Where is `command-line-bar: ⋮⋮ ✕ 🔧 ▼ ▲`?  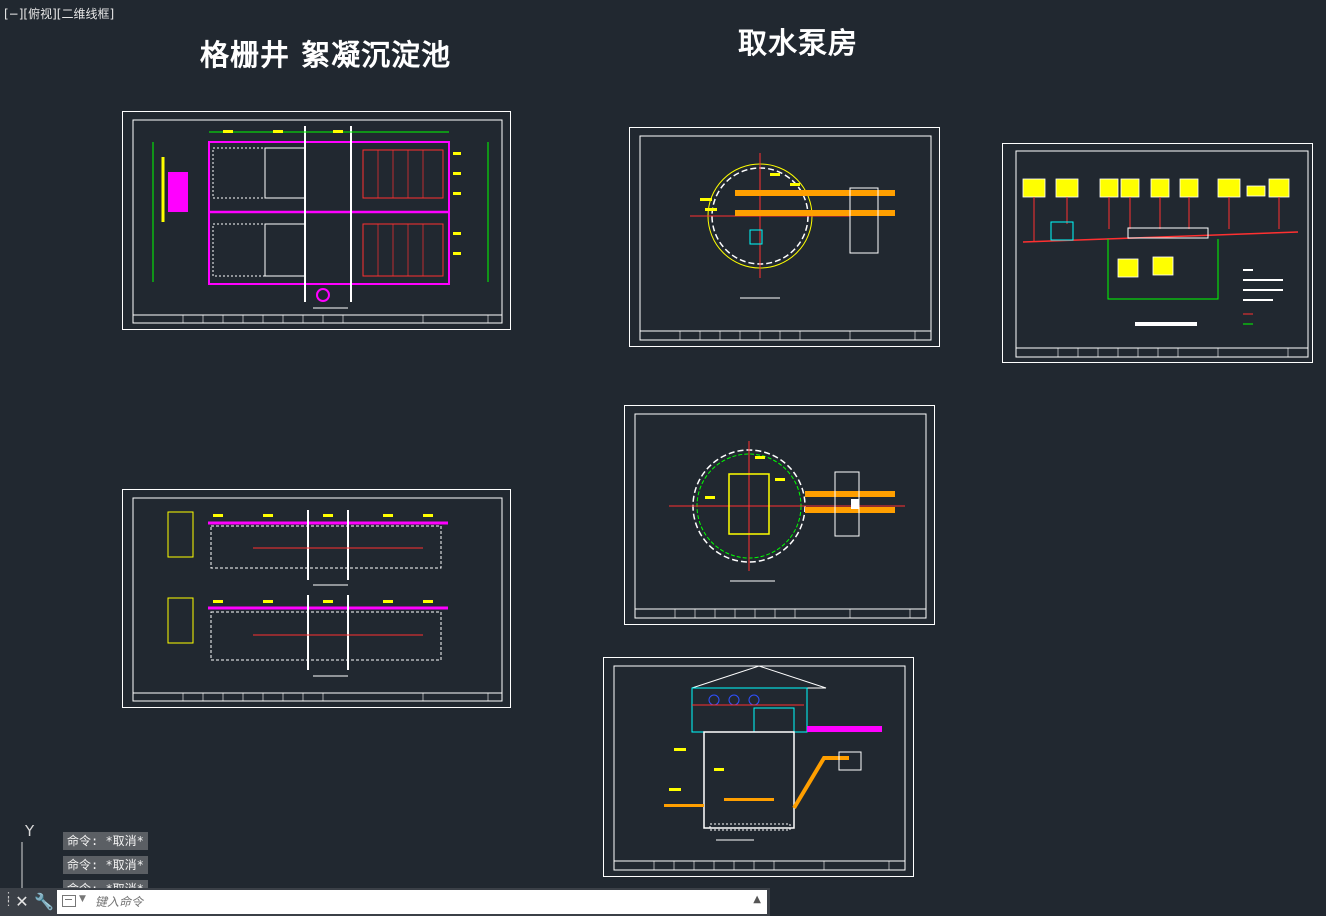
command-line-bar: ⋮⋮ ✕ 🔧 ▼ ▲ is located at coordinates (385, 902).